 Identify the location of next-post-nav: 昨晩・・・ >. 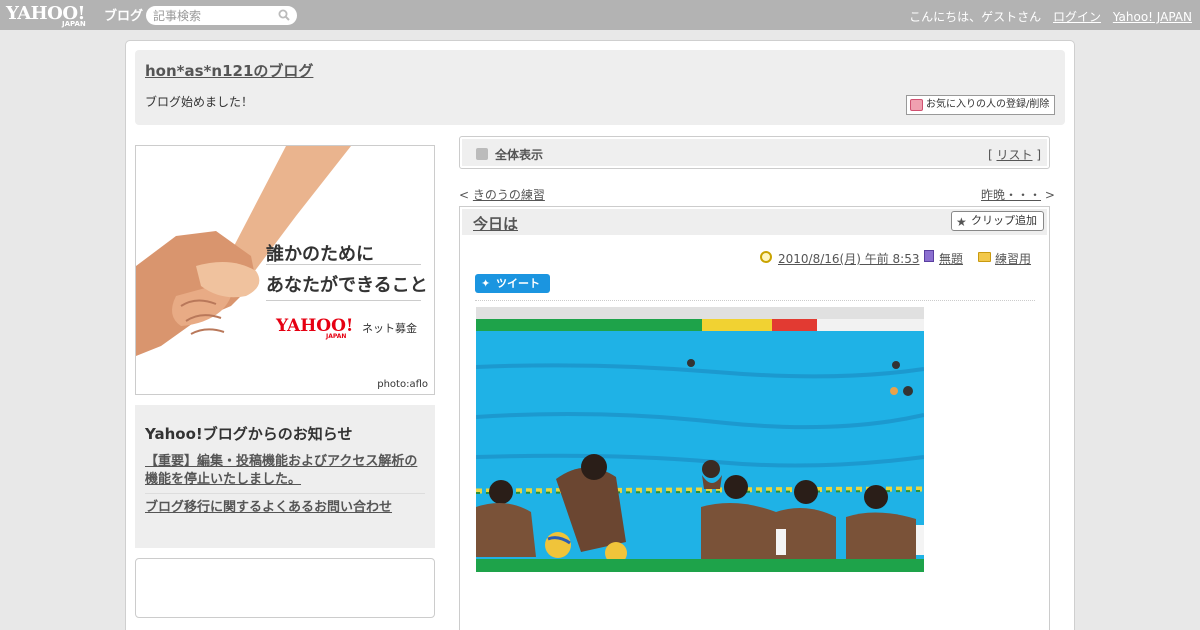
(1018, 195).